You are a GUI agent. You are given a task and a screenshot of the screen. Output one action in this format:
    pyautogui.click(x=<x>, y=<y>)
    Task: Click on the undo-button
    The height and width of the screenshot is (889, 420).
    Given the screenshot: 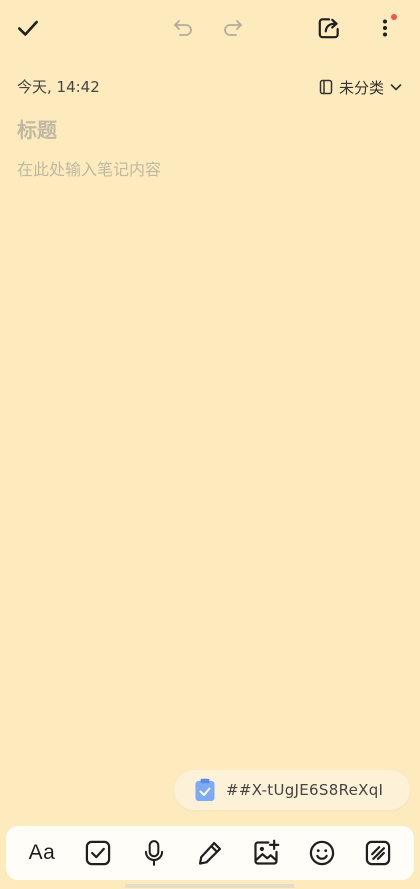 What is the action you would take?
    pyautogui.click(x=183, y=28)
    